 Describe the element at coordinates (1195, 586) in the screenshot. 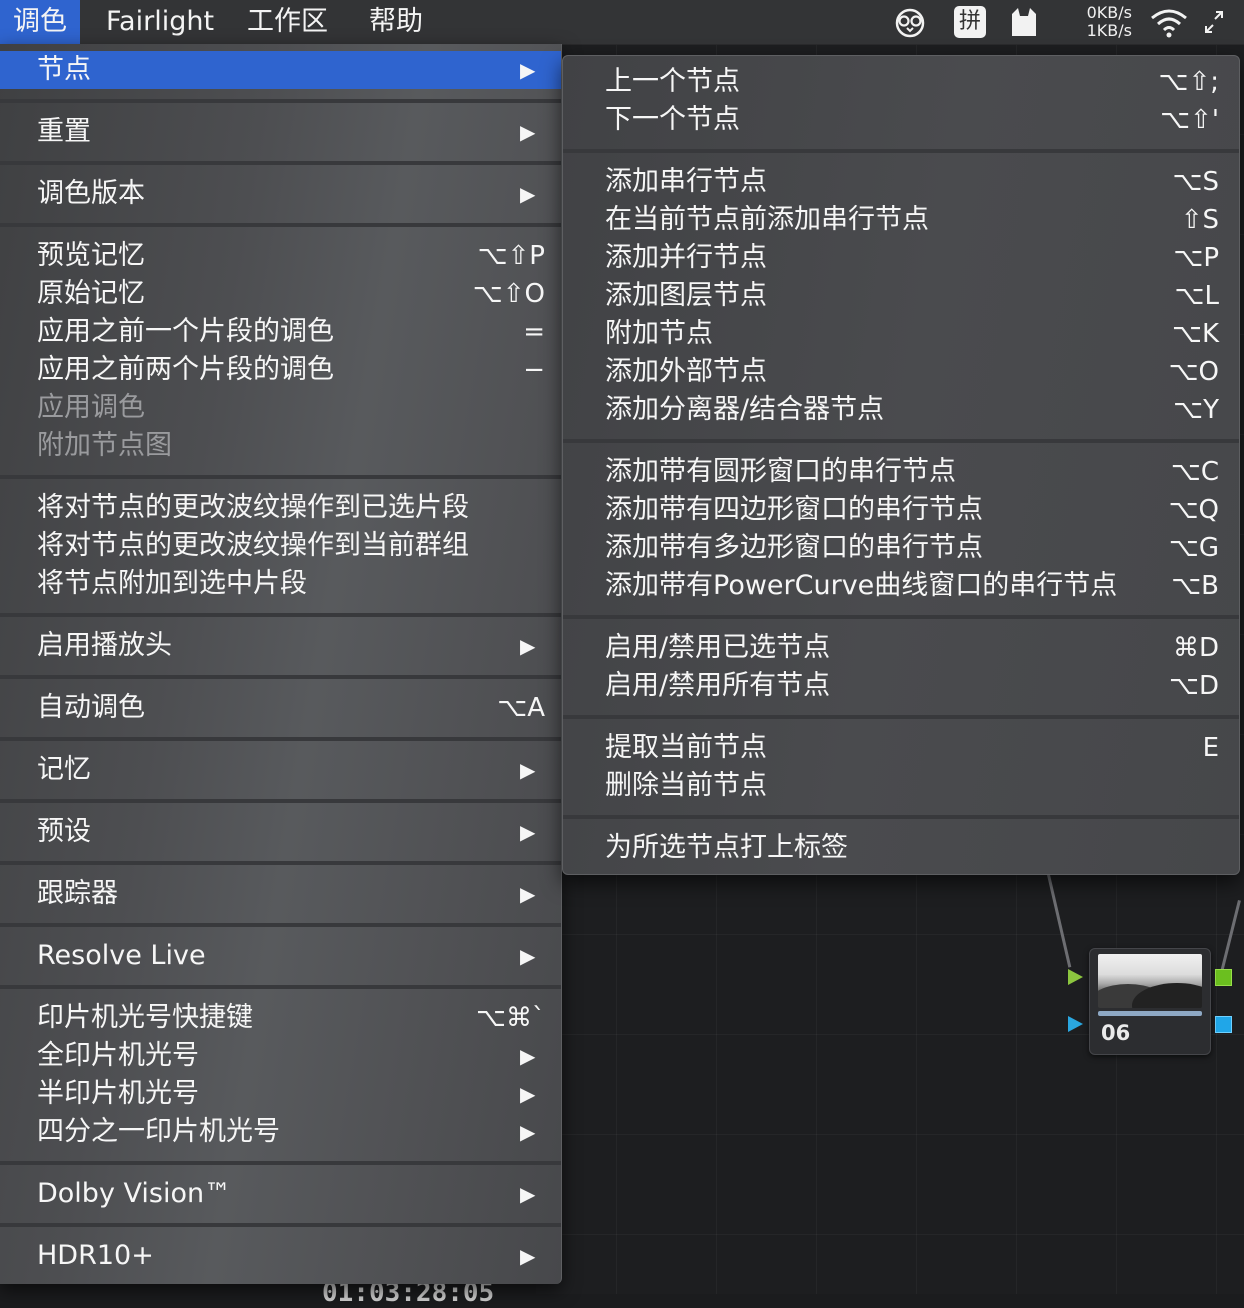

I see `shortcut-label: ⌥B` at that location.